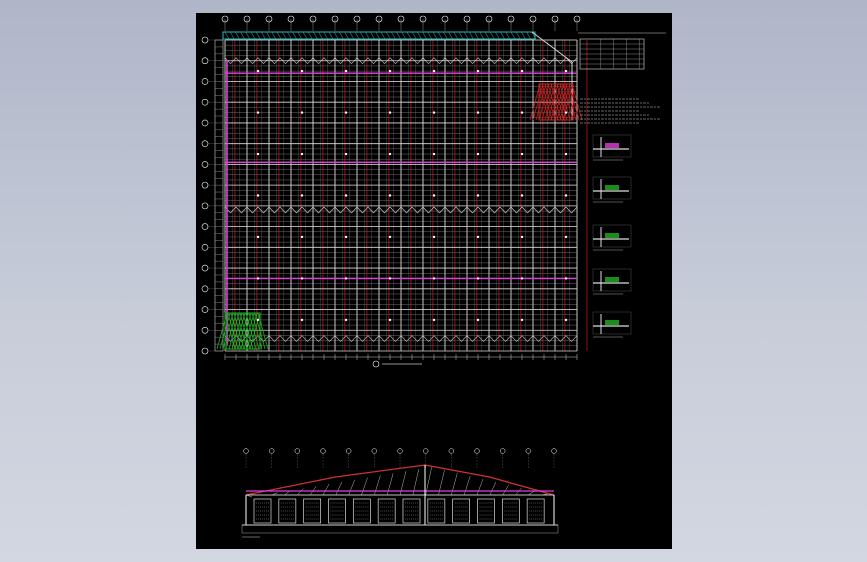 This screenshot has width=867, height=562. I want to click on connection-details, so click(612, 236).